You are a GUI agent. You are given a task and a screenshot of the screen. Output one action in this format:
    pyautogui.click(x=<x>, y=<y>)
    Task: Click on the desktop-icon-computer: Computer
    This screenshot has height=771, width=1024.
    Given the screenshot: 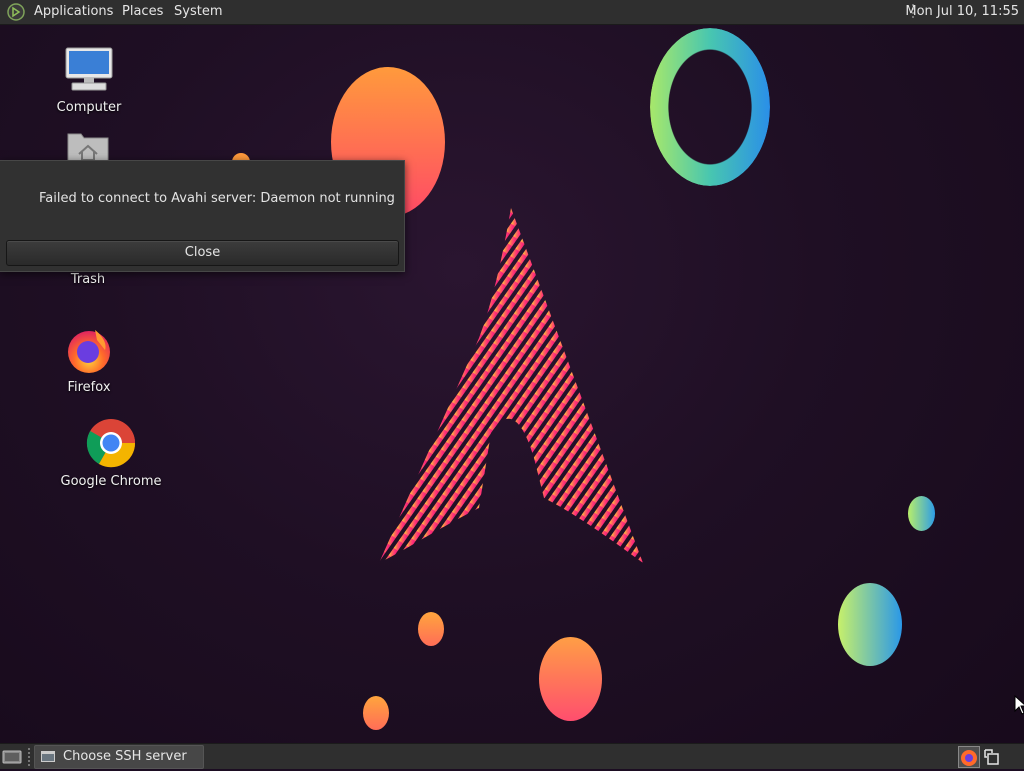 What is the action you would take?
    pyautogui.click(x=89, y=80)
    